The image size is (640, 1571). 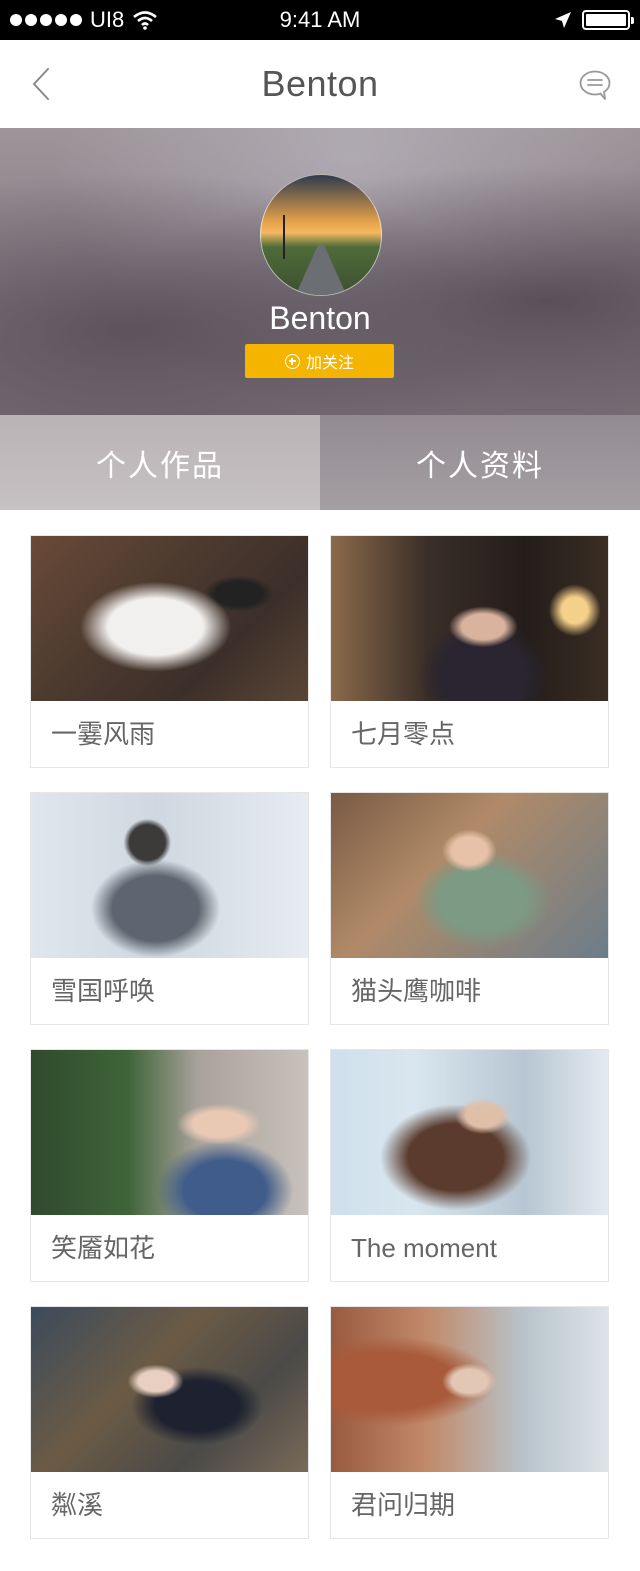 What do you see at coordinates (103, 1248) in the screenshot?
I see `work-title: 笑靥如花` at bounding box center [103, 1248].